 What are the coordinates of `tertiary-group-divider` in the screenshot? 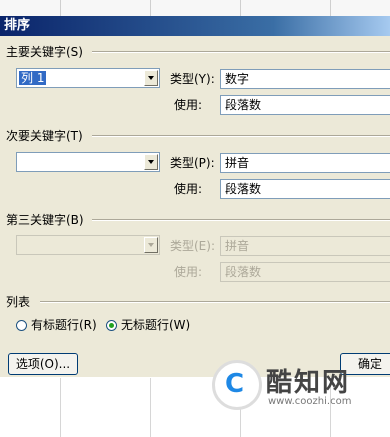 It's located at (241, 220).